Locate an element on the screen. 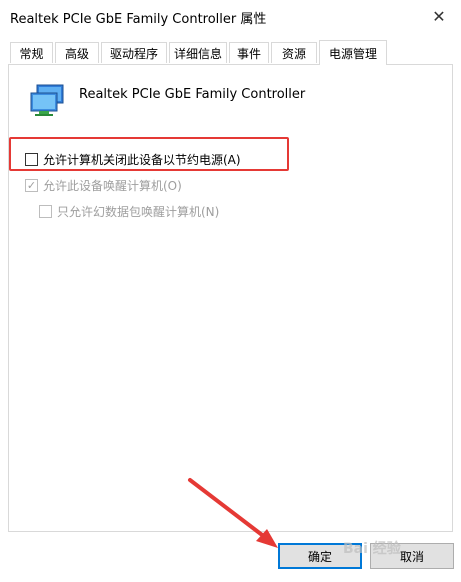  magic-packet-option: 只允许幻数据包唤醒计算机(N) is located at coordinates (129, 211).